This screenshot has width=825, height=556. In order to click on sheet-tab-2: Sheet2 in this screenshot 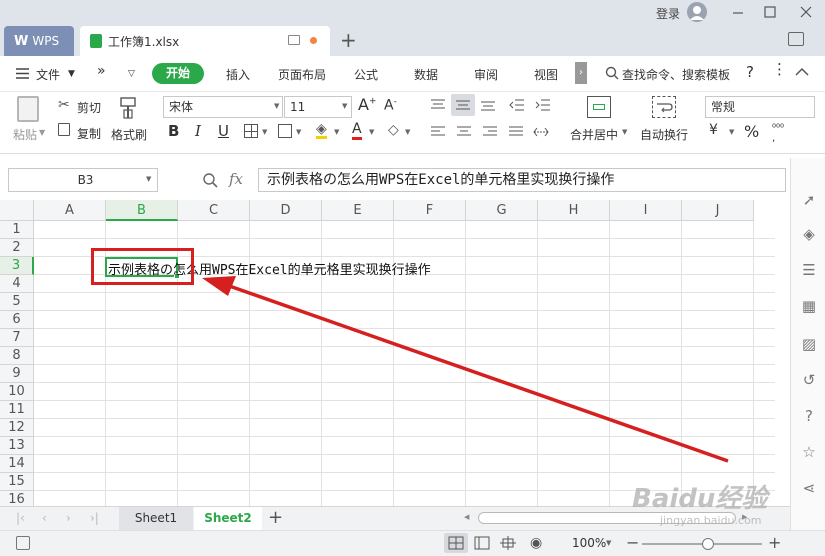, I will do `click(228, 518)`.